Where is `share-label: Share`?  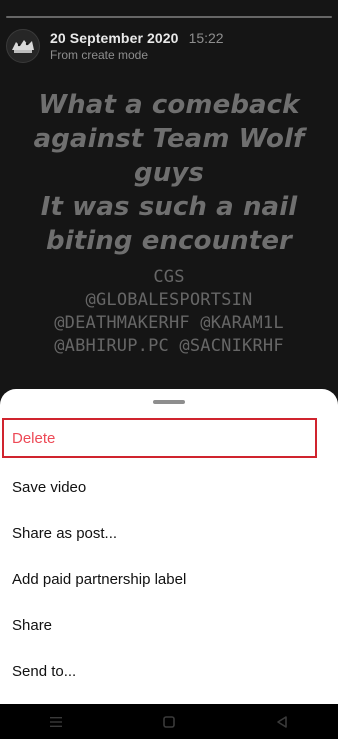
share-label: Share is located at coordinates (32, 625).